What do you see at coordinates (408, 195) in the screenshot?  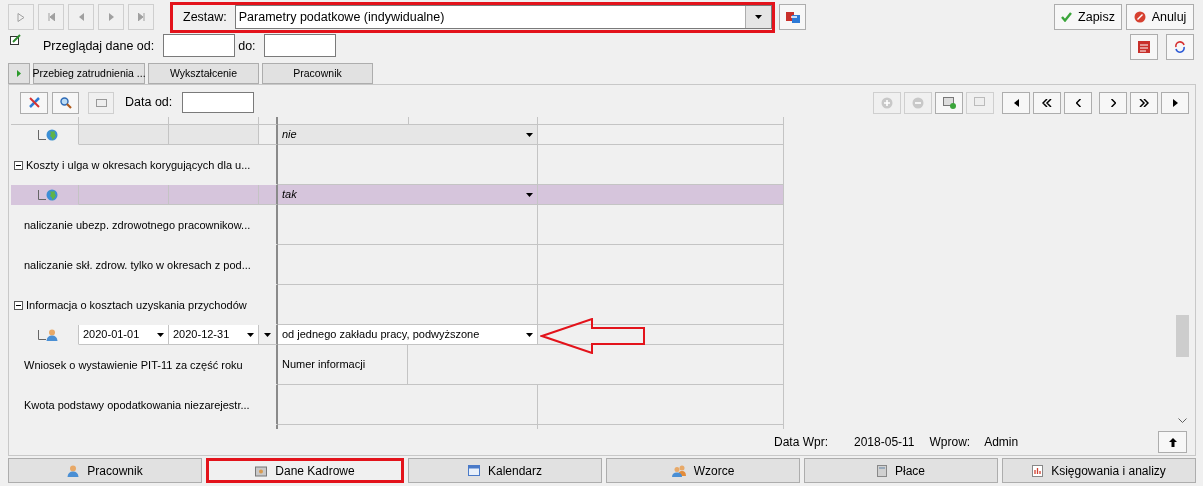 I see `value-dropdown: tak` at bounding box center [408, 195].